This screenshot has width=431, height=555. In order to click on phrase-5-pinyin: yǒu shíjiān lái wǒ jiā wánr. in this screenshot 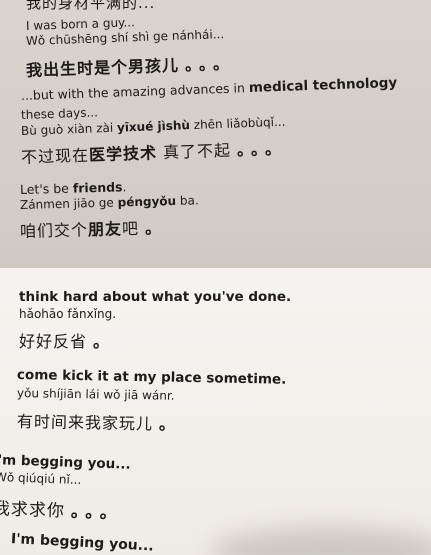, I will do `click(95, 394)`.